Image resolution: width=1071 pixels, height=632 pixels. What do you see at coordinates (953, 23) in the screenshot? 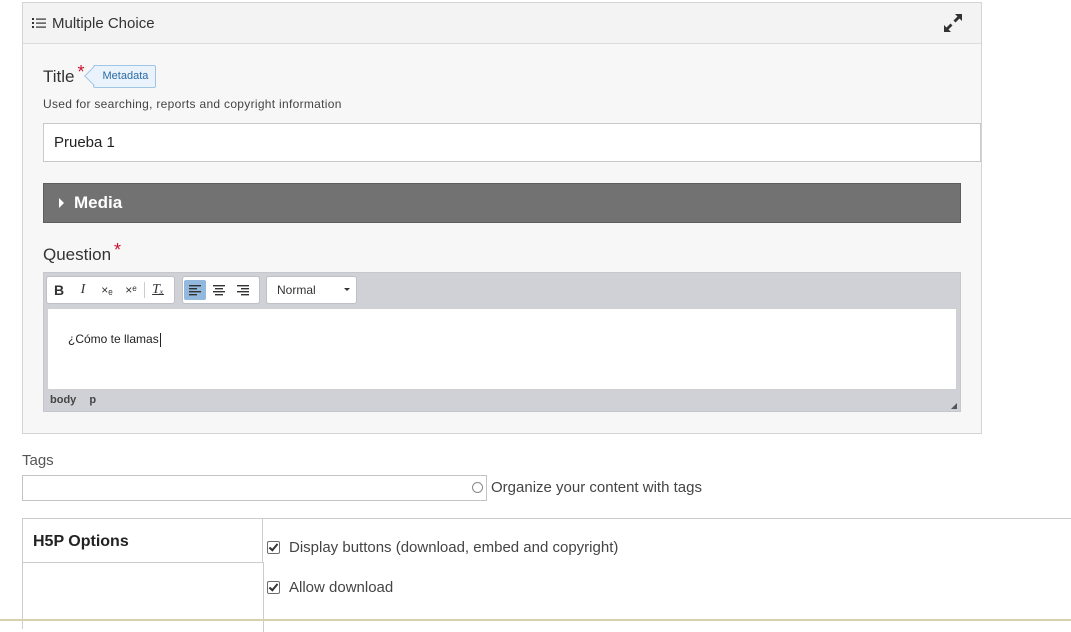
I see `expand-icon` at bounding box center [953, 23].